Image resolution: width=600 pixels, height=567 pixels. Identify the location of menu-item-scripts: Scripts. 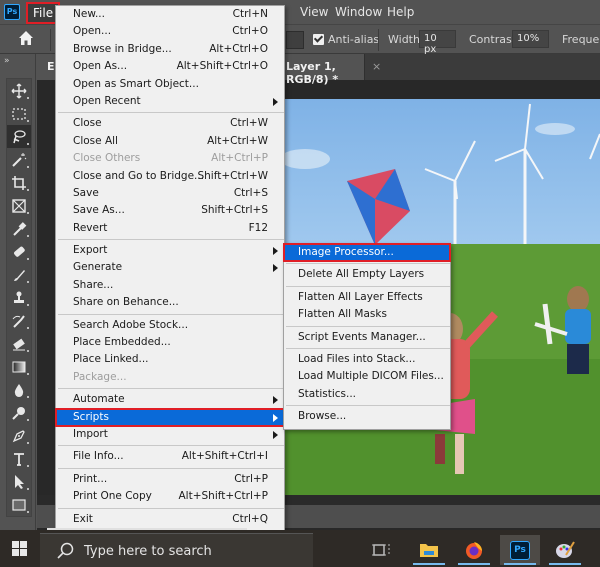
(170, 417).